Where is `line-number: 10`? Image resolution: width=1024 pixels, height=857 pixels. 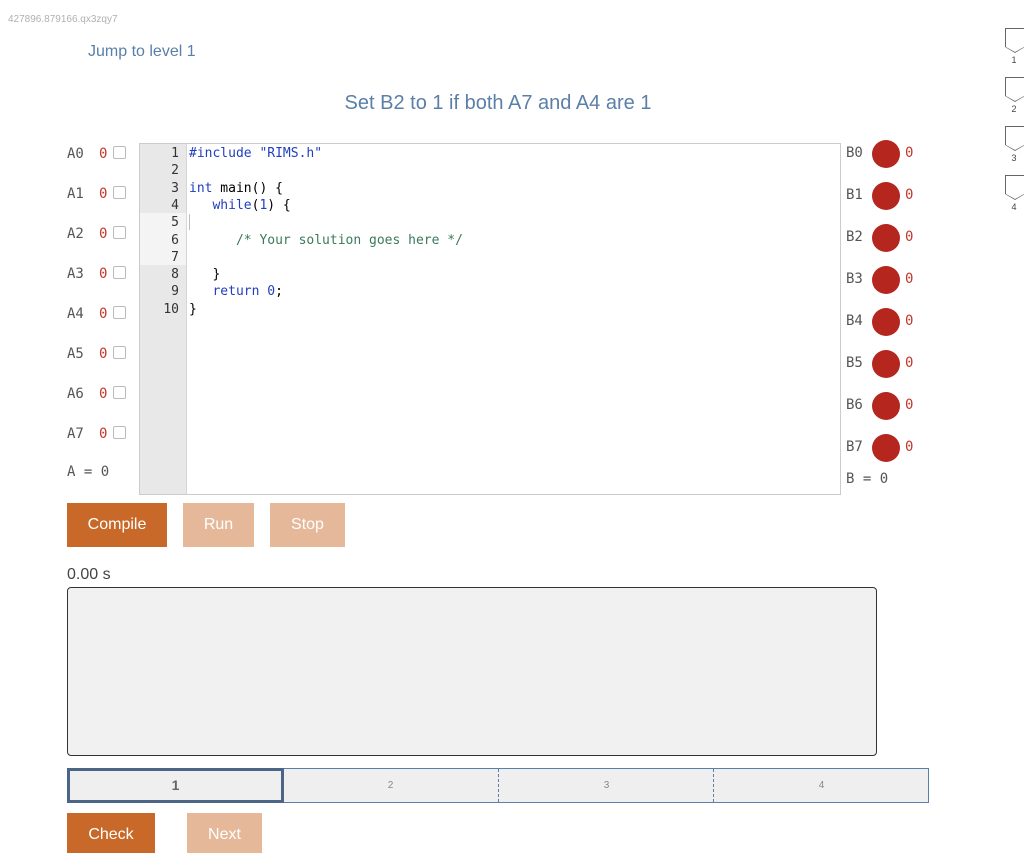
line-number: 10 is located at coordinates (171, 309).